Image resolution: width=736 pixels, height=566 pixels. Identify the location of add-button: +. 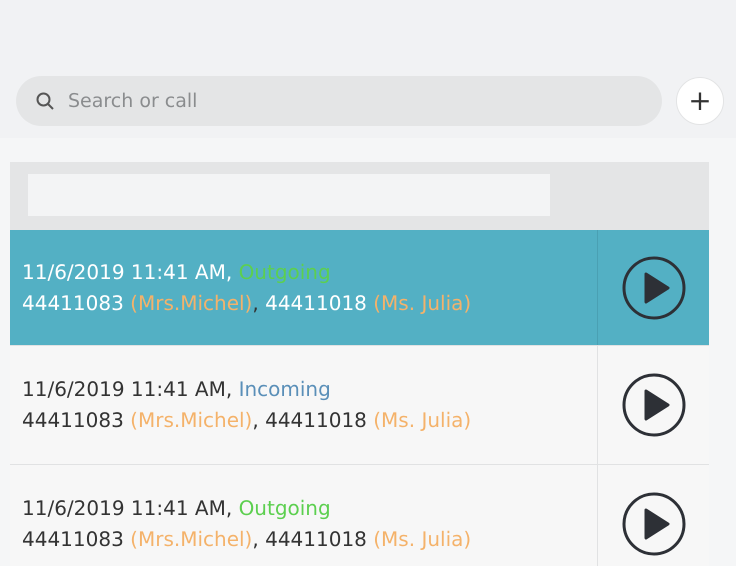
(700, 101).